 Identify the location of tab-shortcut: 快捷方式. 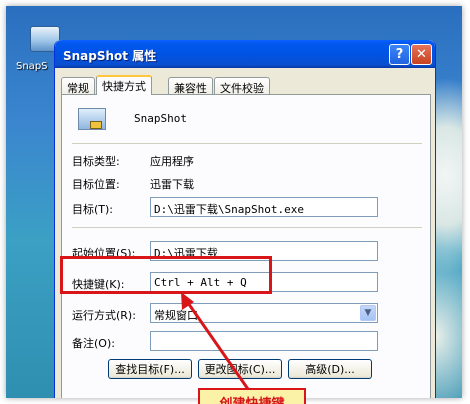
(124, 85).